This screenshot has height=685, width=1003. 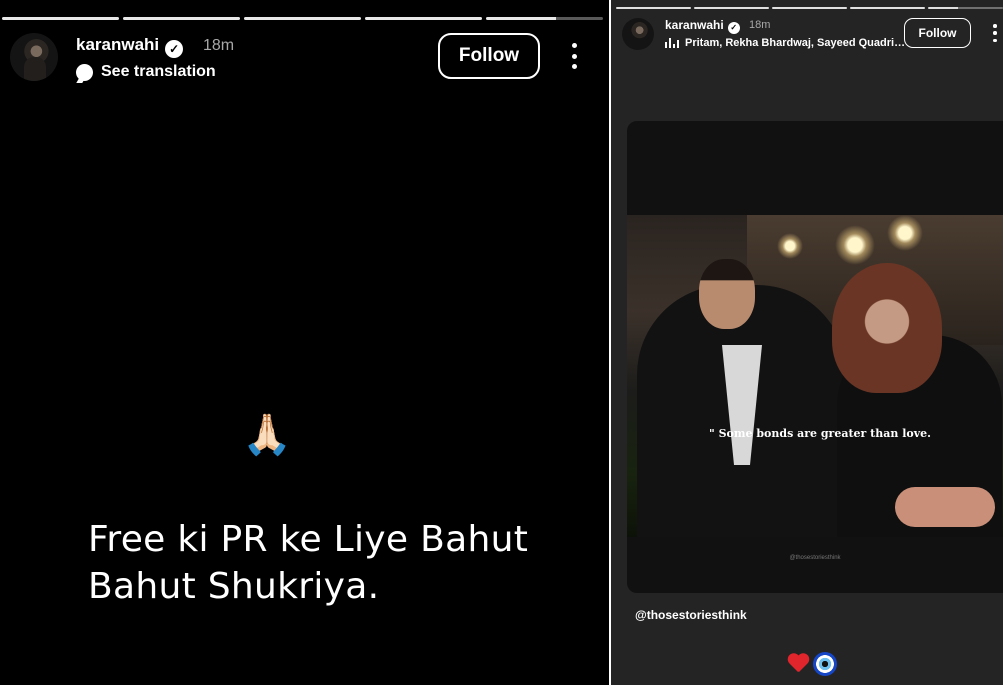 I want to click on see-translation-button: See translation, so click(x=146, y=72).